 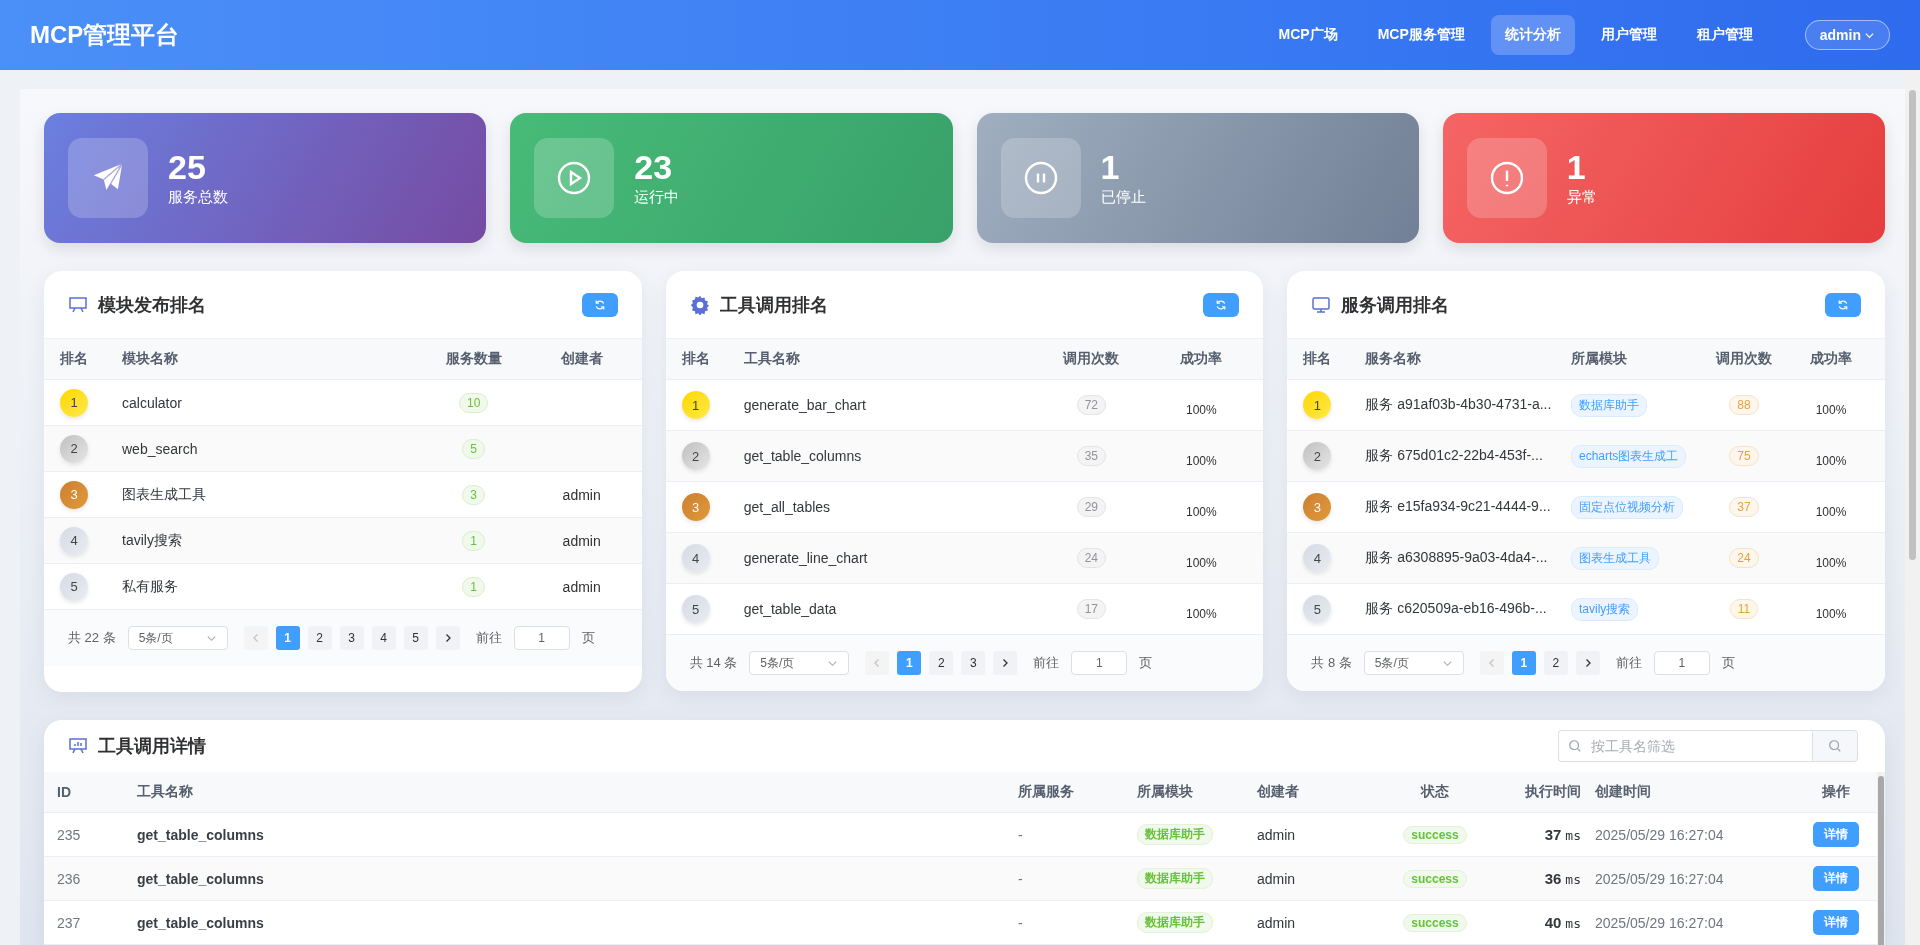 What do you see at coordinates (581, 359) in the screenshot?
I see `column-header: 创建者` at bounding box center [581, 359].